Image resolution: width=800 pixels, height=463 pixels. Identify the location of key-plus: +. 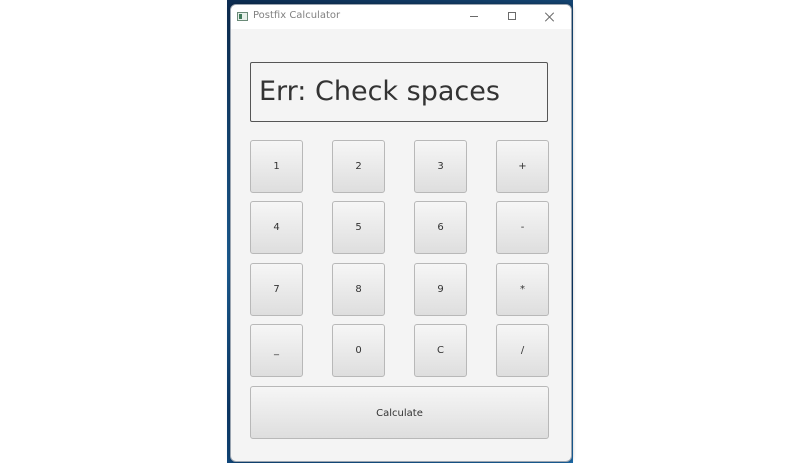
(522, 166).